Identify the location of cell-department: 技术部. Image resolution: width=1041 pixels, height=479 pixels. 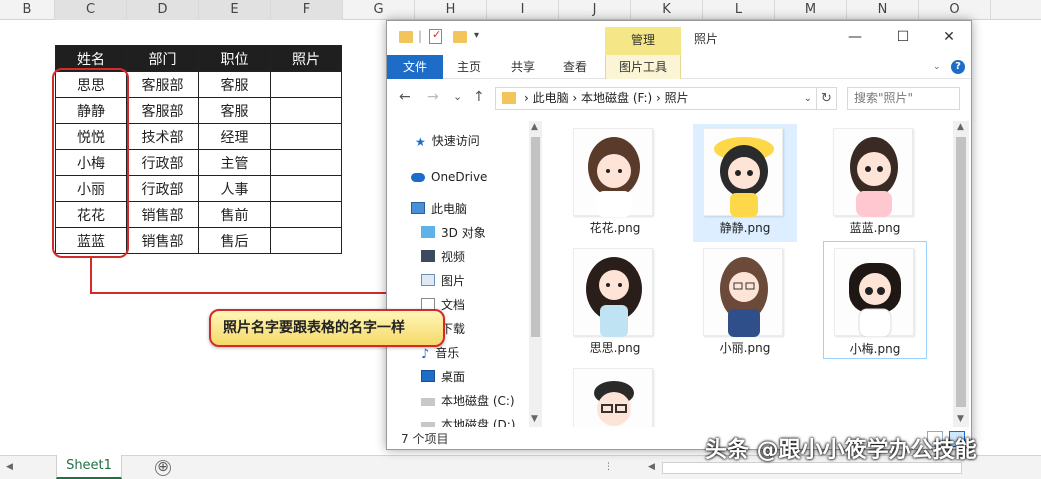
(162, 136).